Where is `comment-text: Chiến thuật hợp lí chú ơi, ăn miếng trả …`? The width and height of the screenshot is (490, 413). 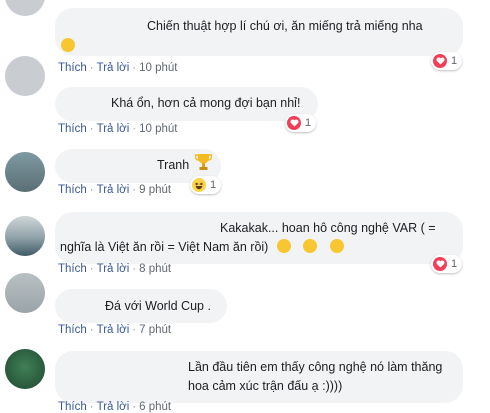 comment-text: Chiến thuật hợp lí chú ơi, ăn miếng trả … is located at coordinates (285, 26).